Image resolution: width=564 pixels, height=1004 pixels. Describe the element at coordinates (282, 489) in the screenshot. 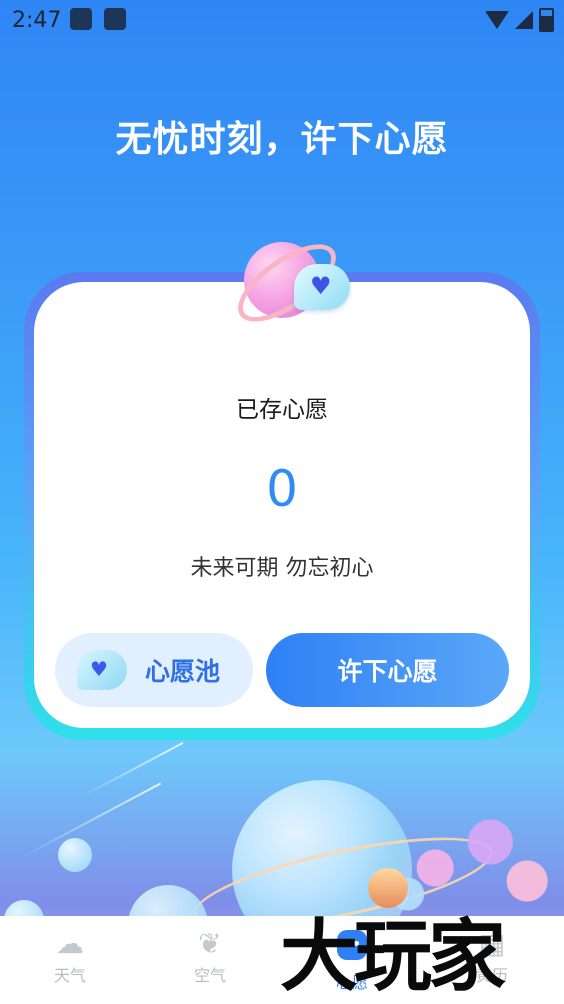

I see `saved-wishes-count: 0` at that location.